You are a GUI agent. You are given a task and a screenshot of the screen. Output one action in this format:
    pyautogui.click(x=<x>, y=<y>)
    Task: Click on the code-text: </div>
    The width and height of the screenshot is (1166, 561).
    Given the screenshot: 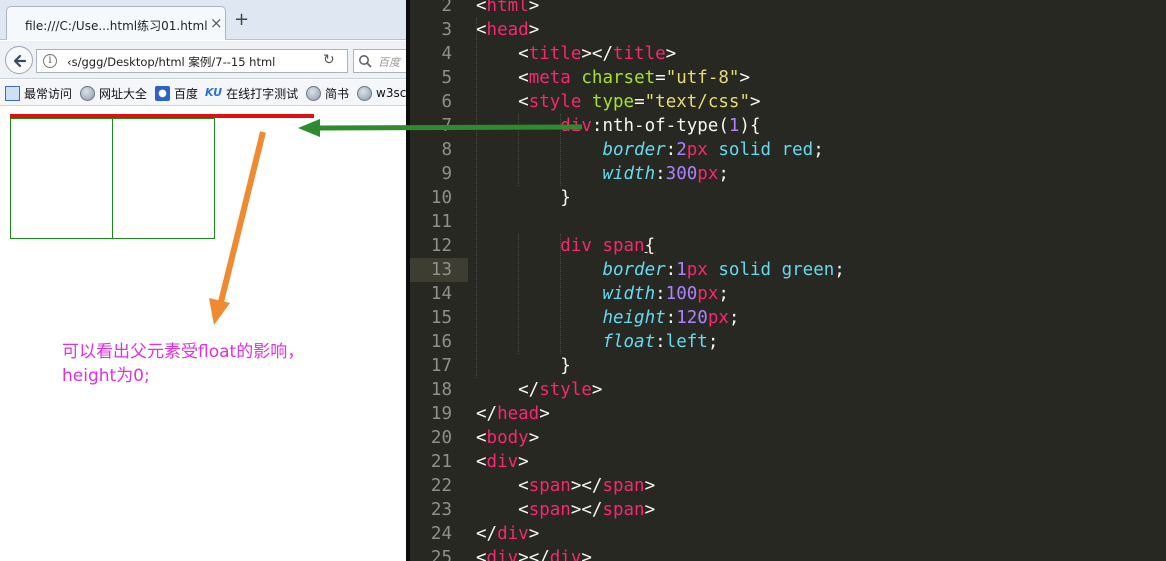 What is the action you would take?
    pyautogui.click(x=507, y=534)
    